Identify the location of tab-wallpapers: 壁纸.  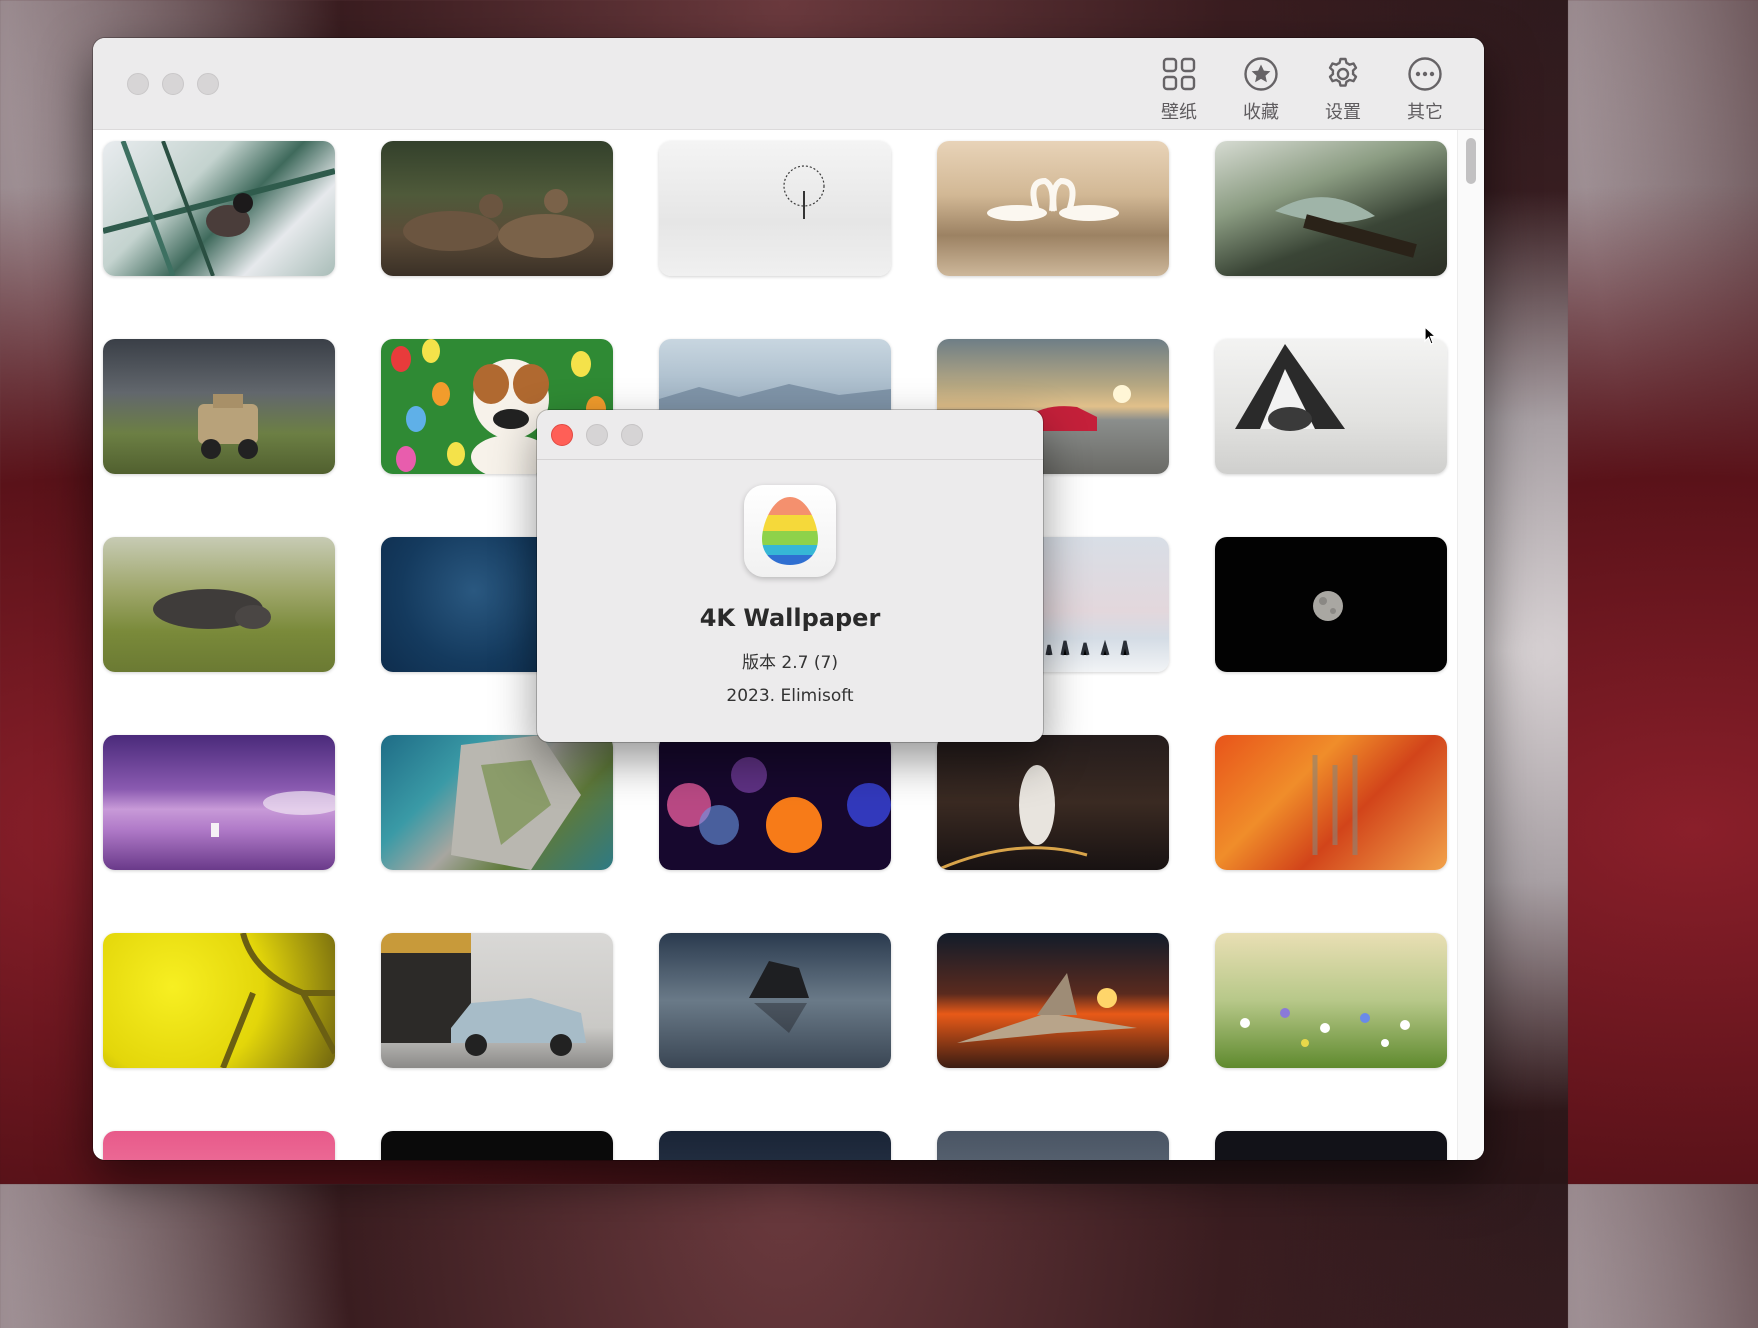
(1179, 90).